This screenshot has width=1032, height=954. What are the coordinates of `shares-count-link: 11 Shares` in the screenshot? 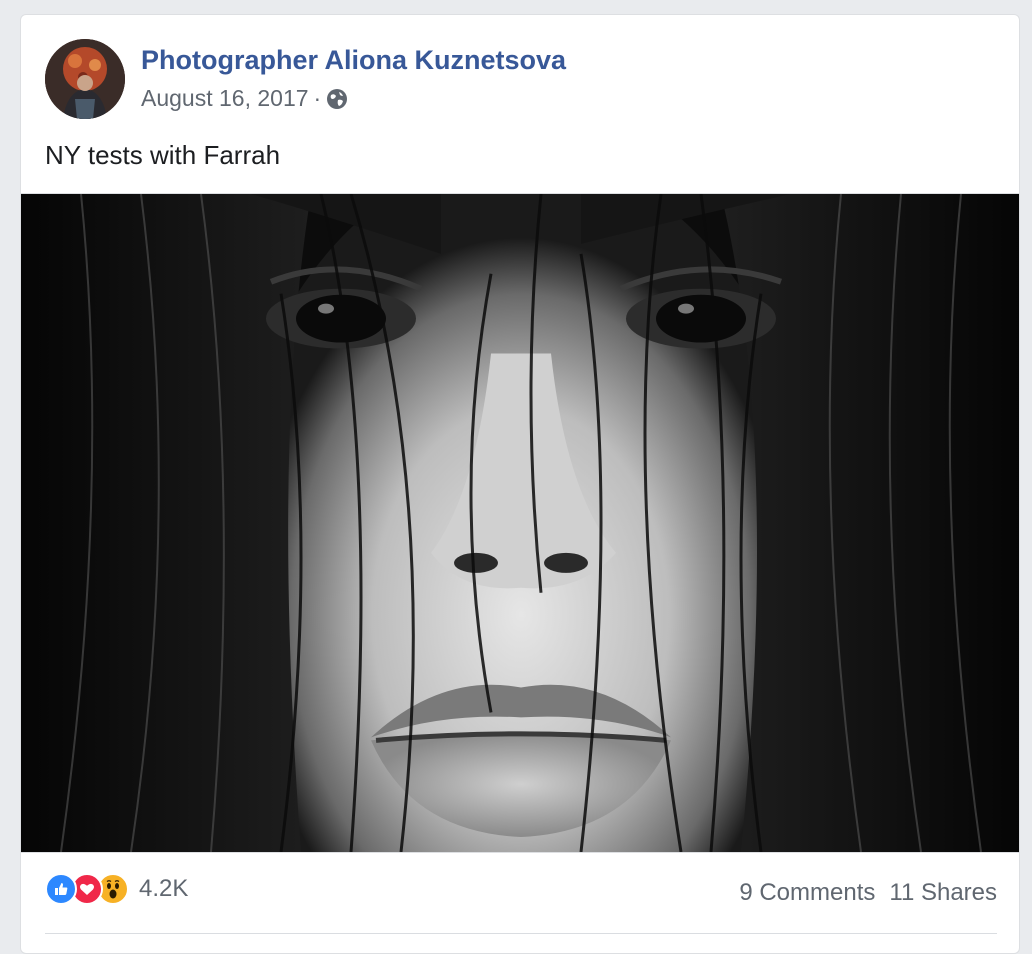 It's located at (943, 892).